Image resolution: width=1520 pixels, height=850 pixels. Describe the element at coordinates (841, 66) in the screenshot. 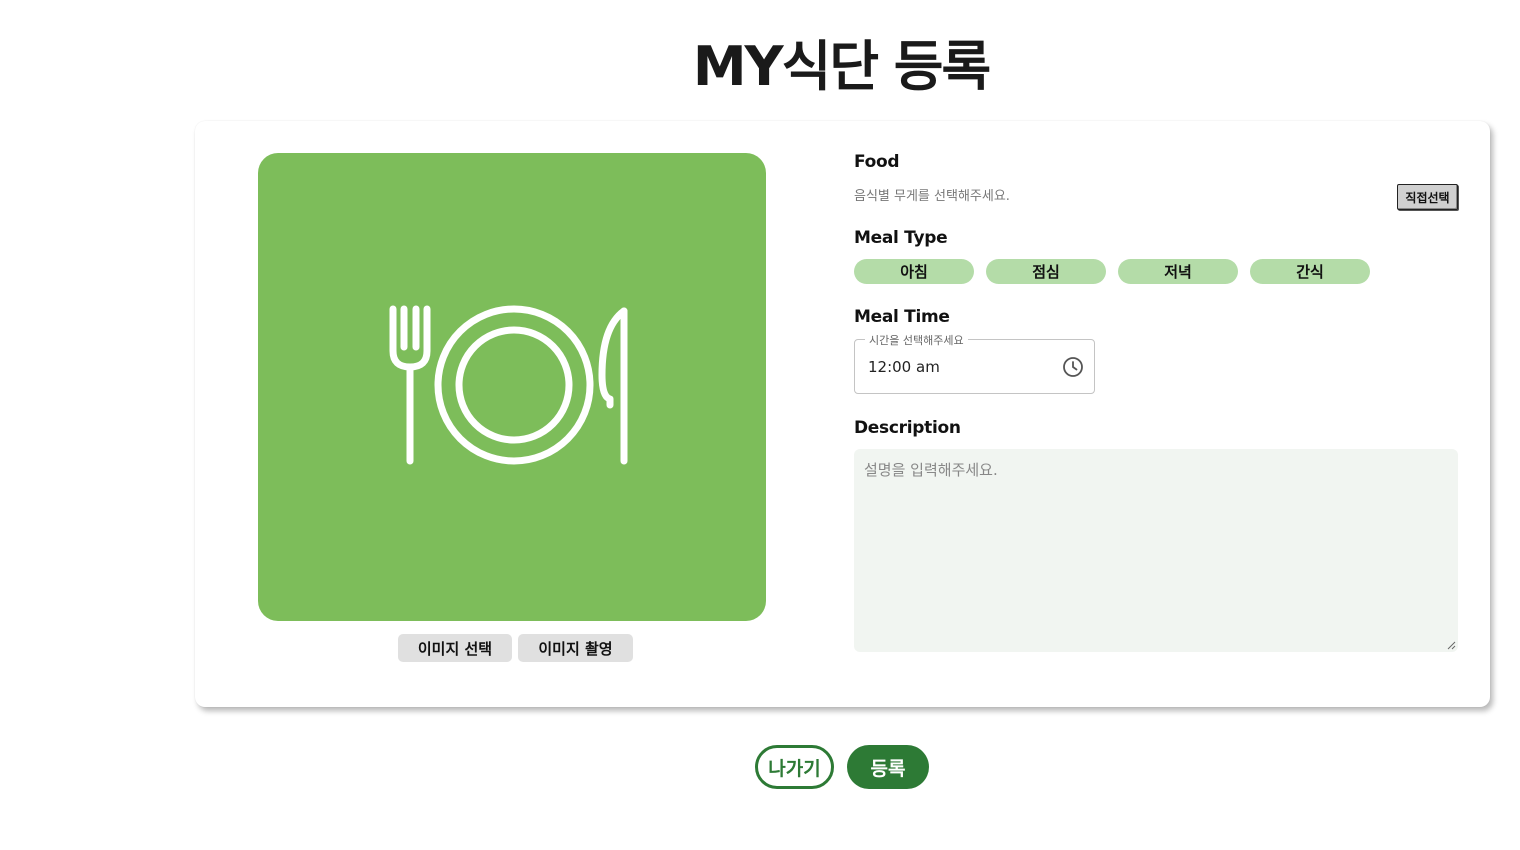

I see `page-title: MY식단 등록` at that location.